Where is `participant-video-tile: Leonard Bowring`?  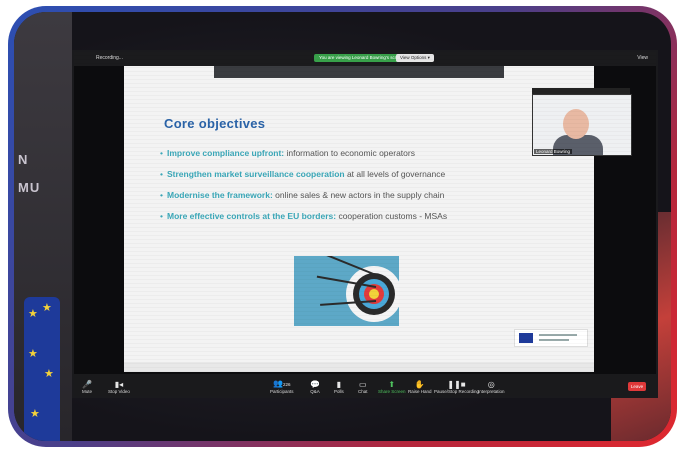 participant-video-tile: Leonard Bowring is located at coordinates (582, 125).